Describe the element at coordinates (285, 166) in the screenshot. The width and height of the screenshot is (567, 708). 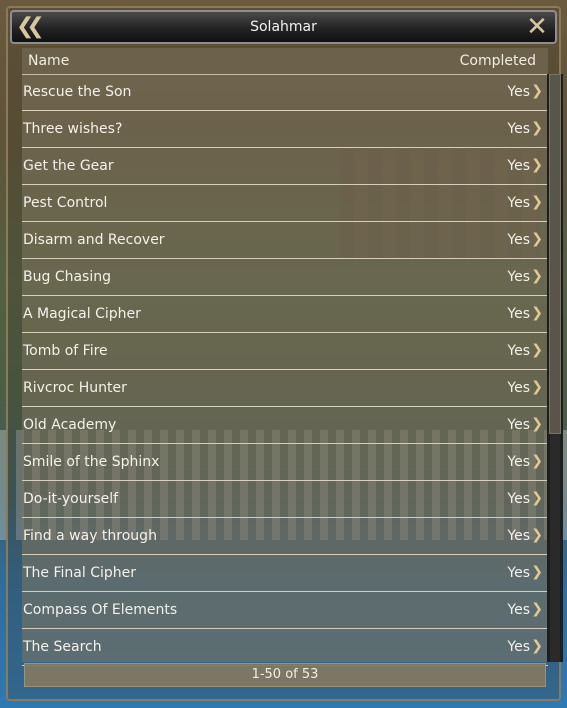
I see `table-row: Get the Gear Yes ❯` at that location.